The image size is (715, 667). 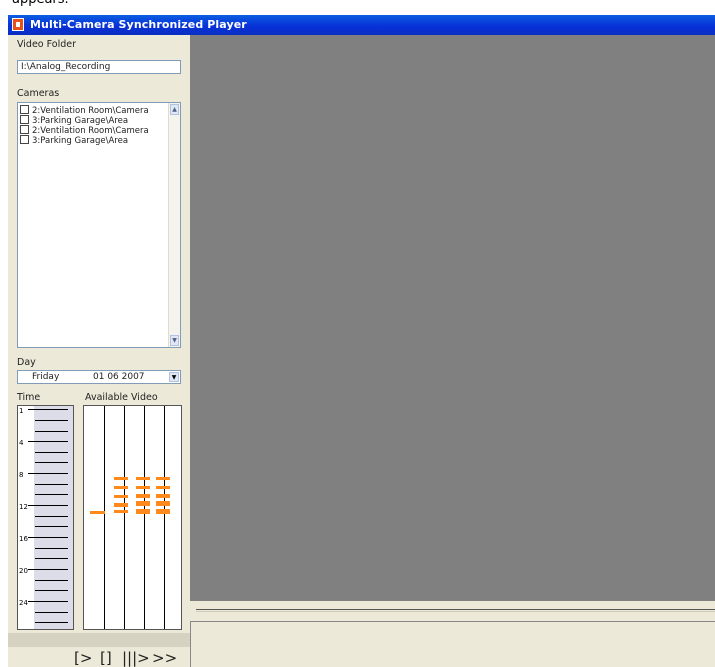 I want to click on scroll-up-icon: ▲, so click(x=174, y=109).